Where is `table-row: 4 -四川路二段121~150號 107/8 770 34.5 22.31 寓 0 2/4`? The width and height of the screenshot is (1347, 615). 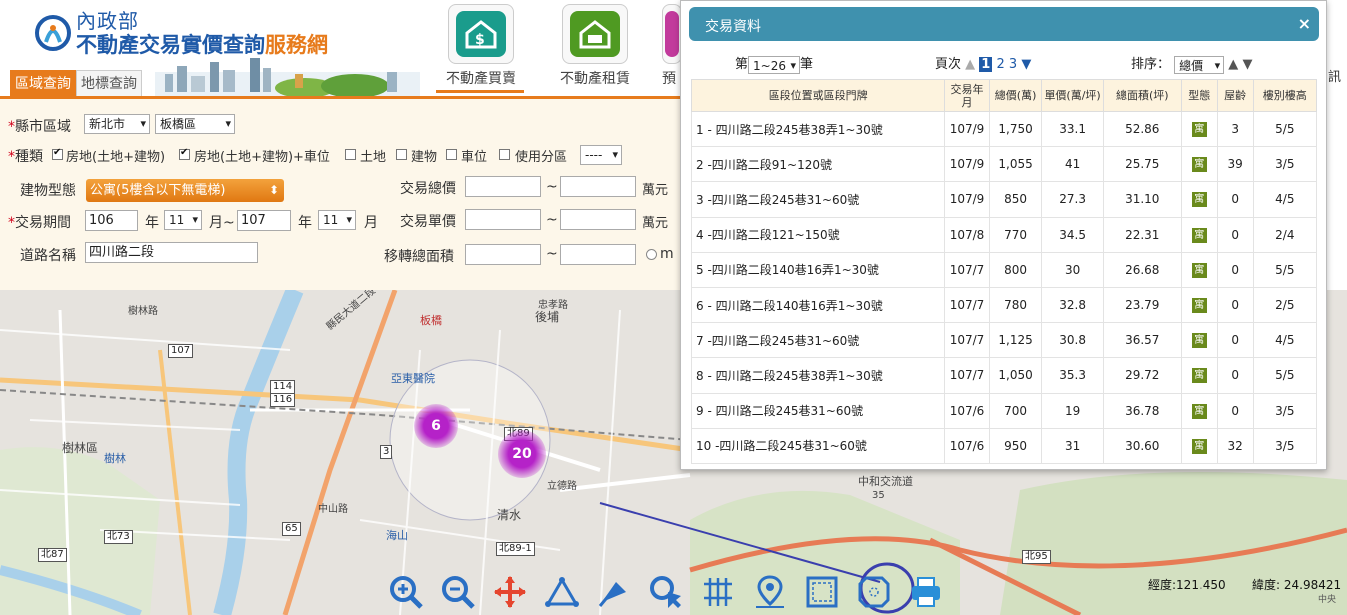
table-row: 4 -四川路二段121~150號 107/8 770 34.5 22.31 寓 0 2/4 is located at coordinates (1004, 234).